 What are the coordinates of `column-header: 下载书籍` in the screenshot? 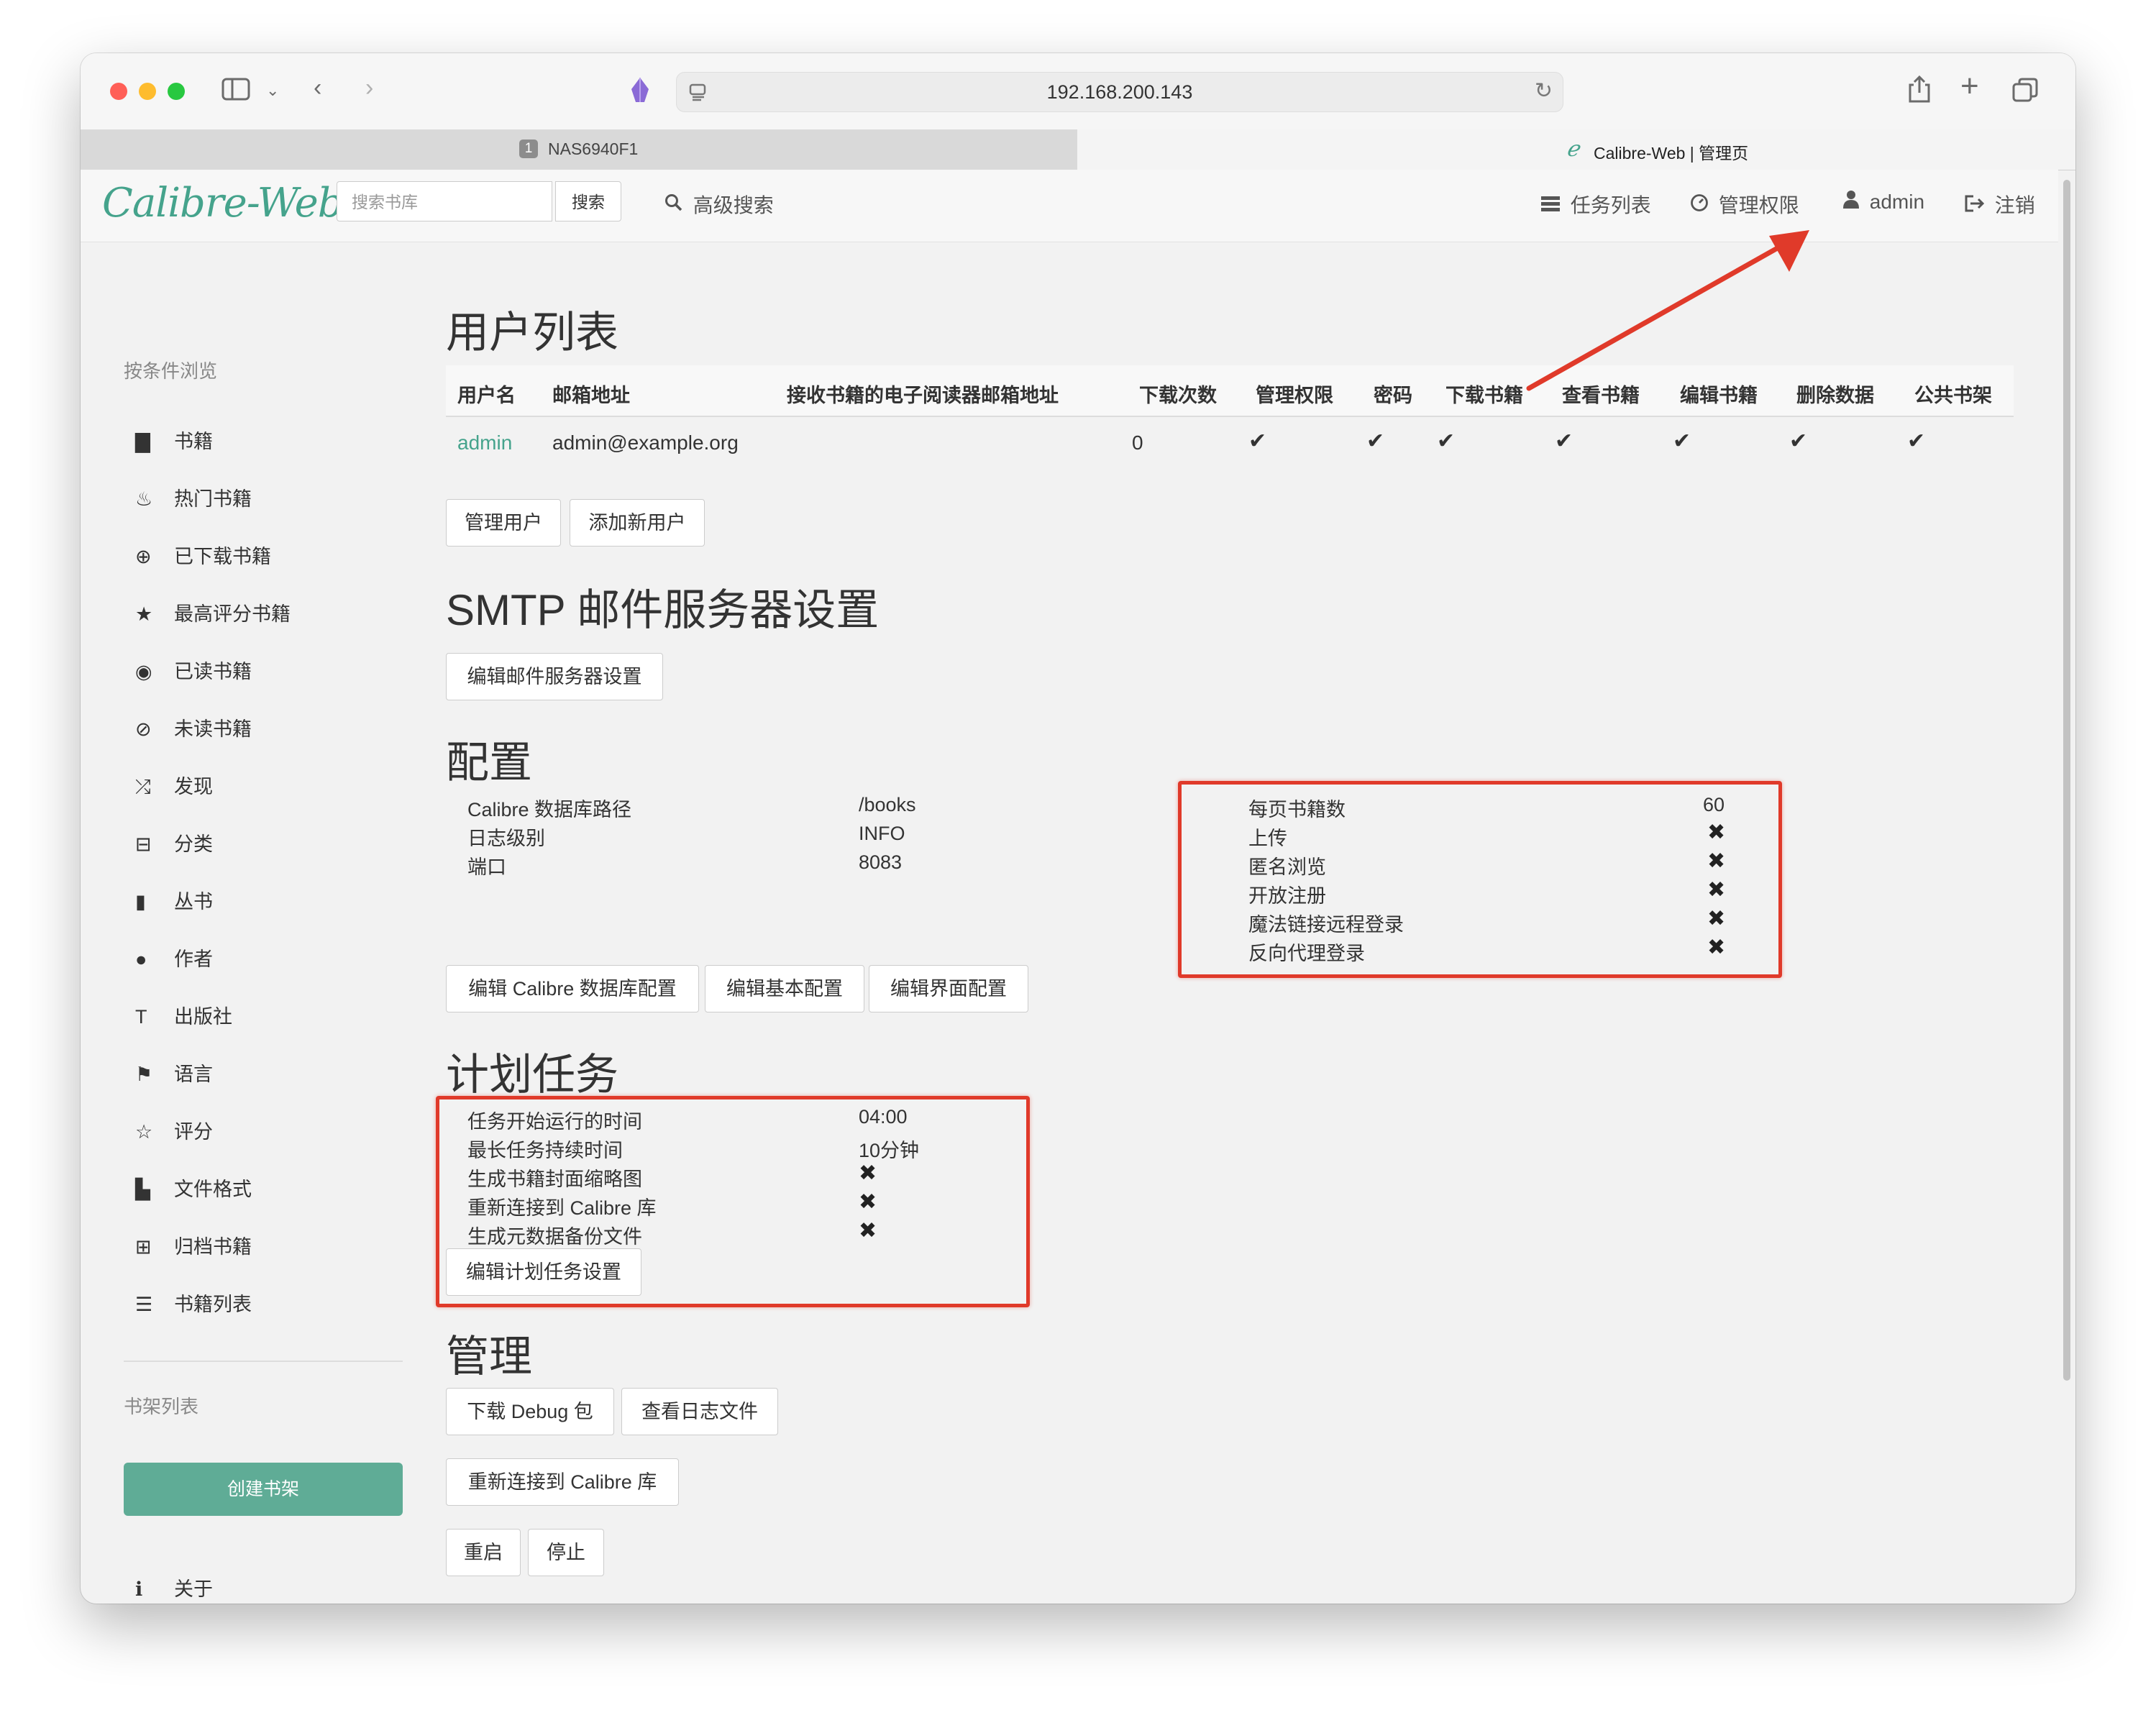 It's located at (1484, 394).